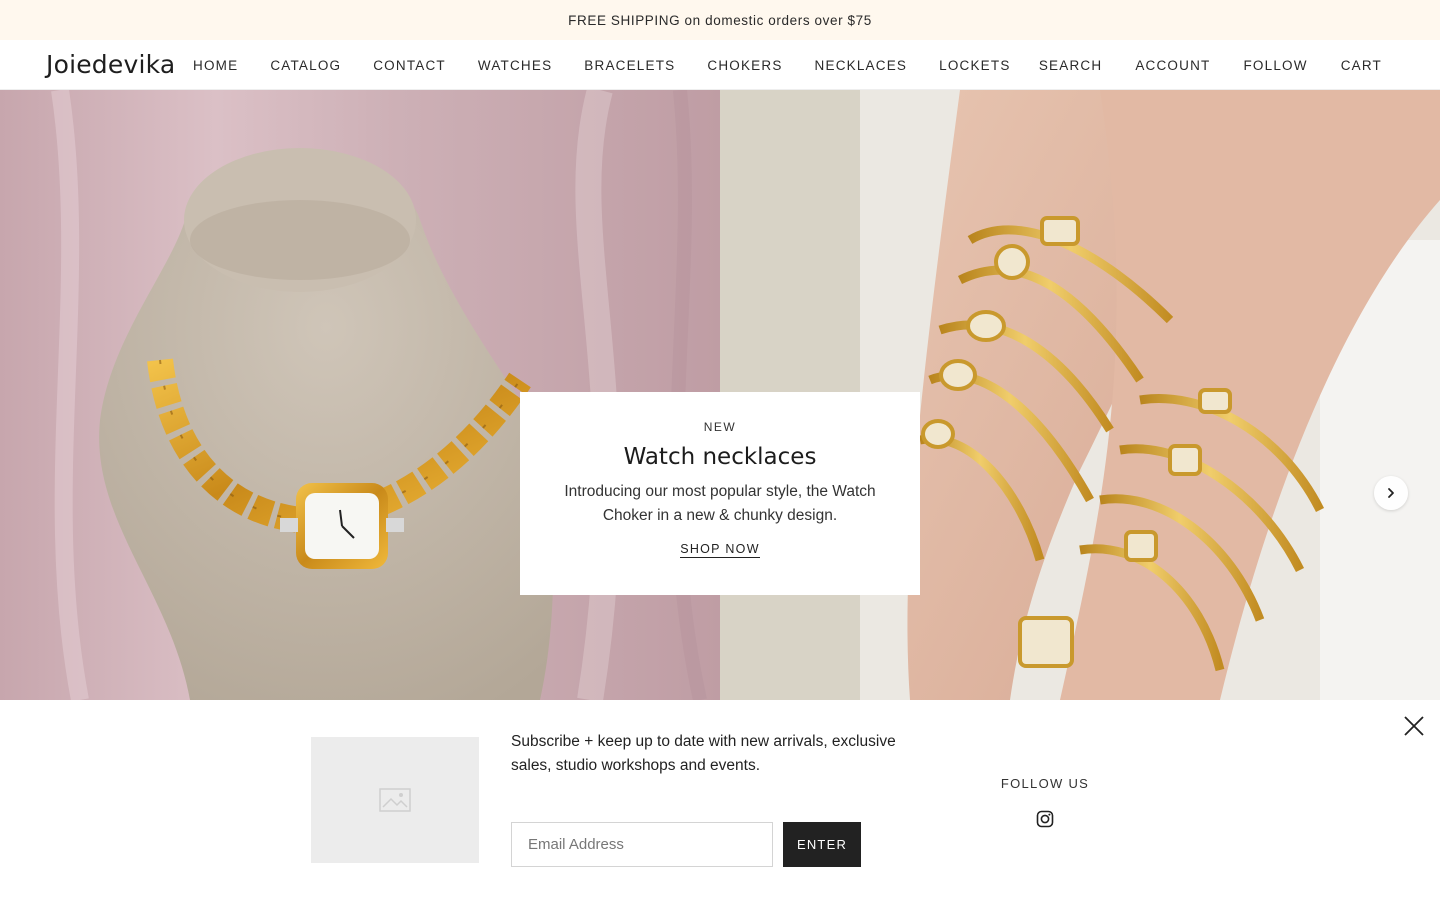  I want to click on nav-search: SEARCH, so click(1070, 65).